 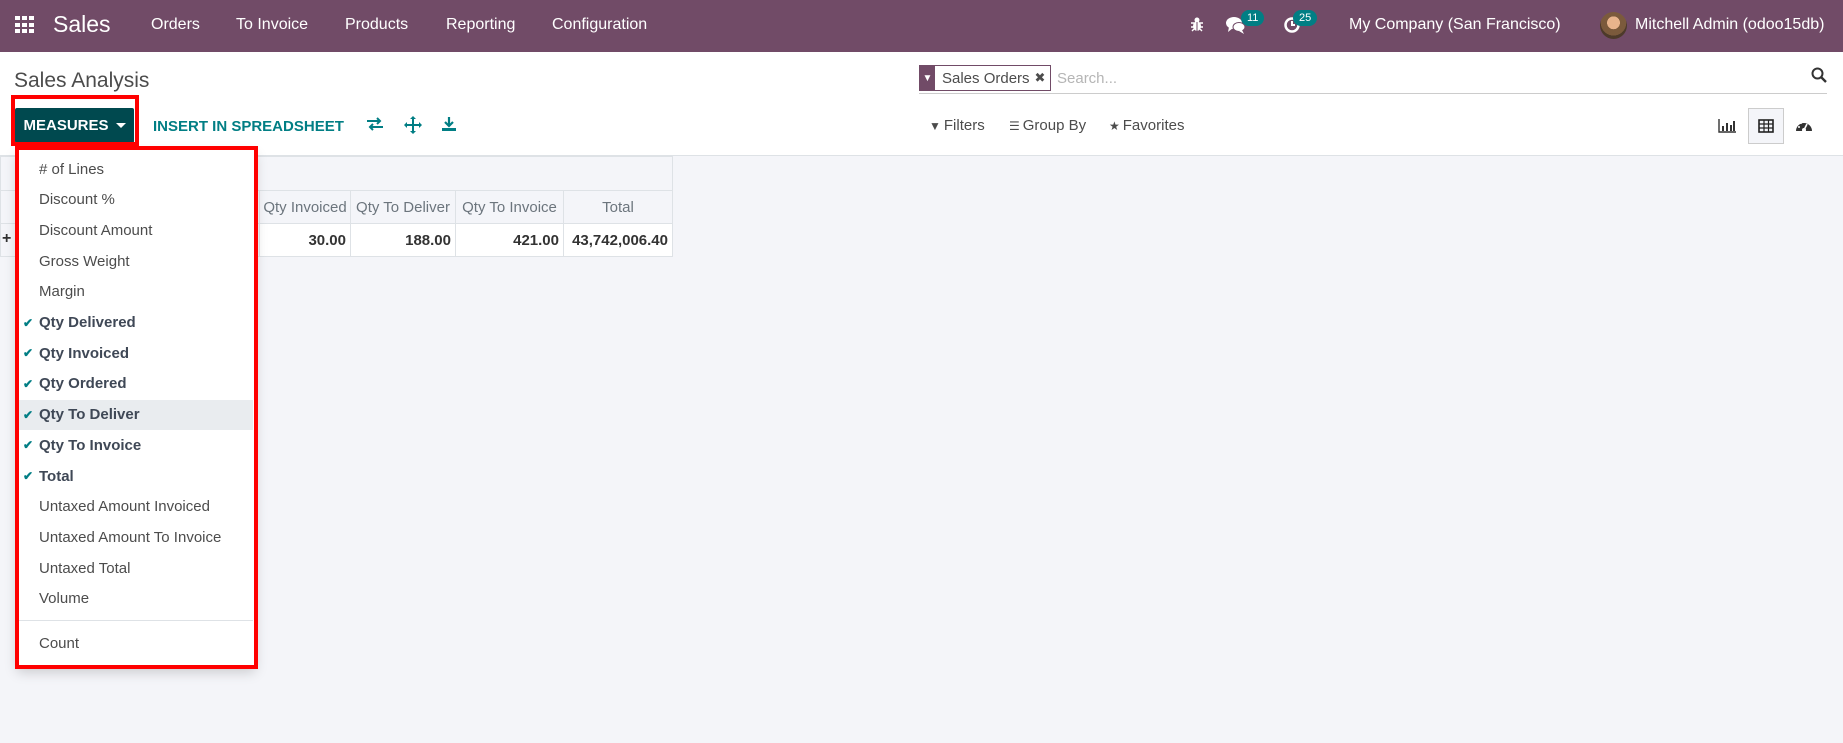 I want to click on measures-button: MEASURES, so click(x=74, y=125).